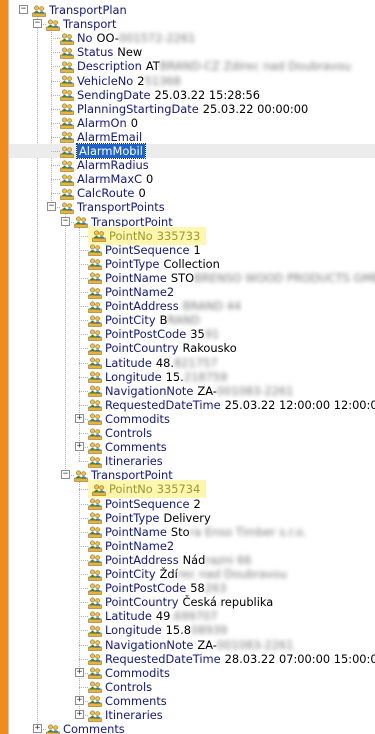 The width and height of the screenshot is (375, 734). I want to click on tree-node: Latitude 48. 821757, so click(153, 363).